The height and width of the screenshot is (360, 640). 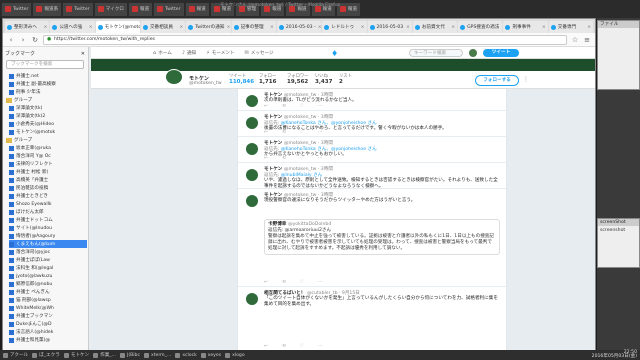 What do you see at coordinates (48, 76) in the screenshot?
I see `bookmark-item: 弁護士.net` at bounding box center [48, 76].